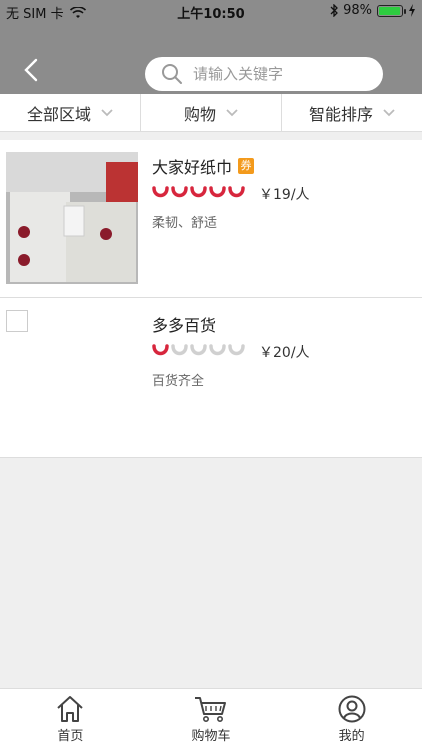 This screenshot has width=422, height=750. Describe the element at coordinates (211, 736) in the screenshot. I see `tab-cart-label: 购物车` at that location.